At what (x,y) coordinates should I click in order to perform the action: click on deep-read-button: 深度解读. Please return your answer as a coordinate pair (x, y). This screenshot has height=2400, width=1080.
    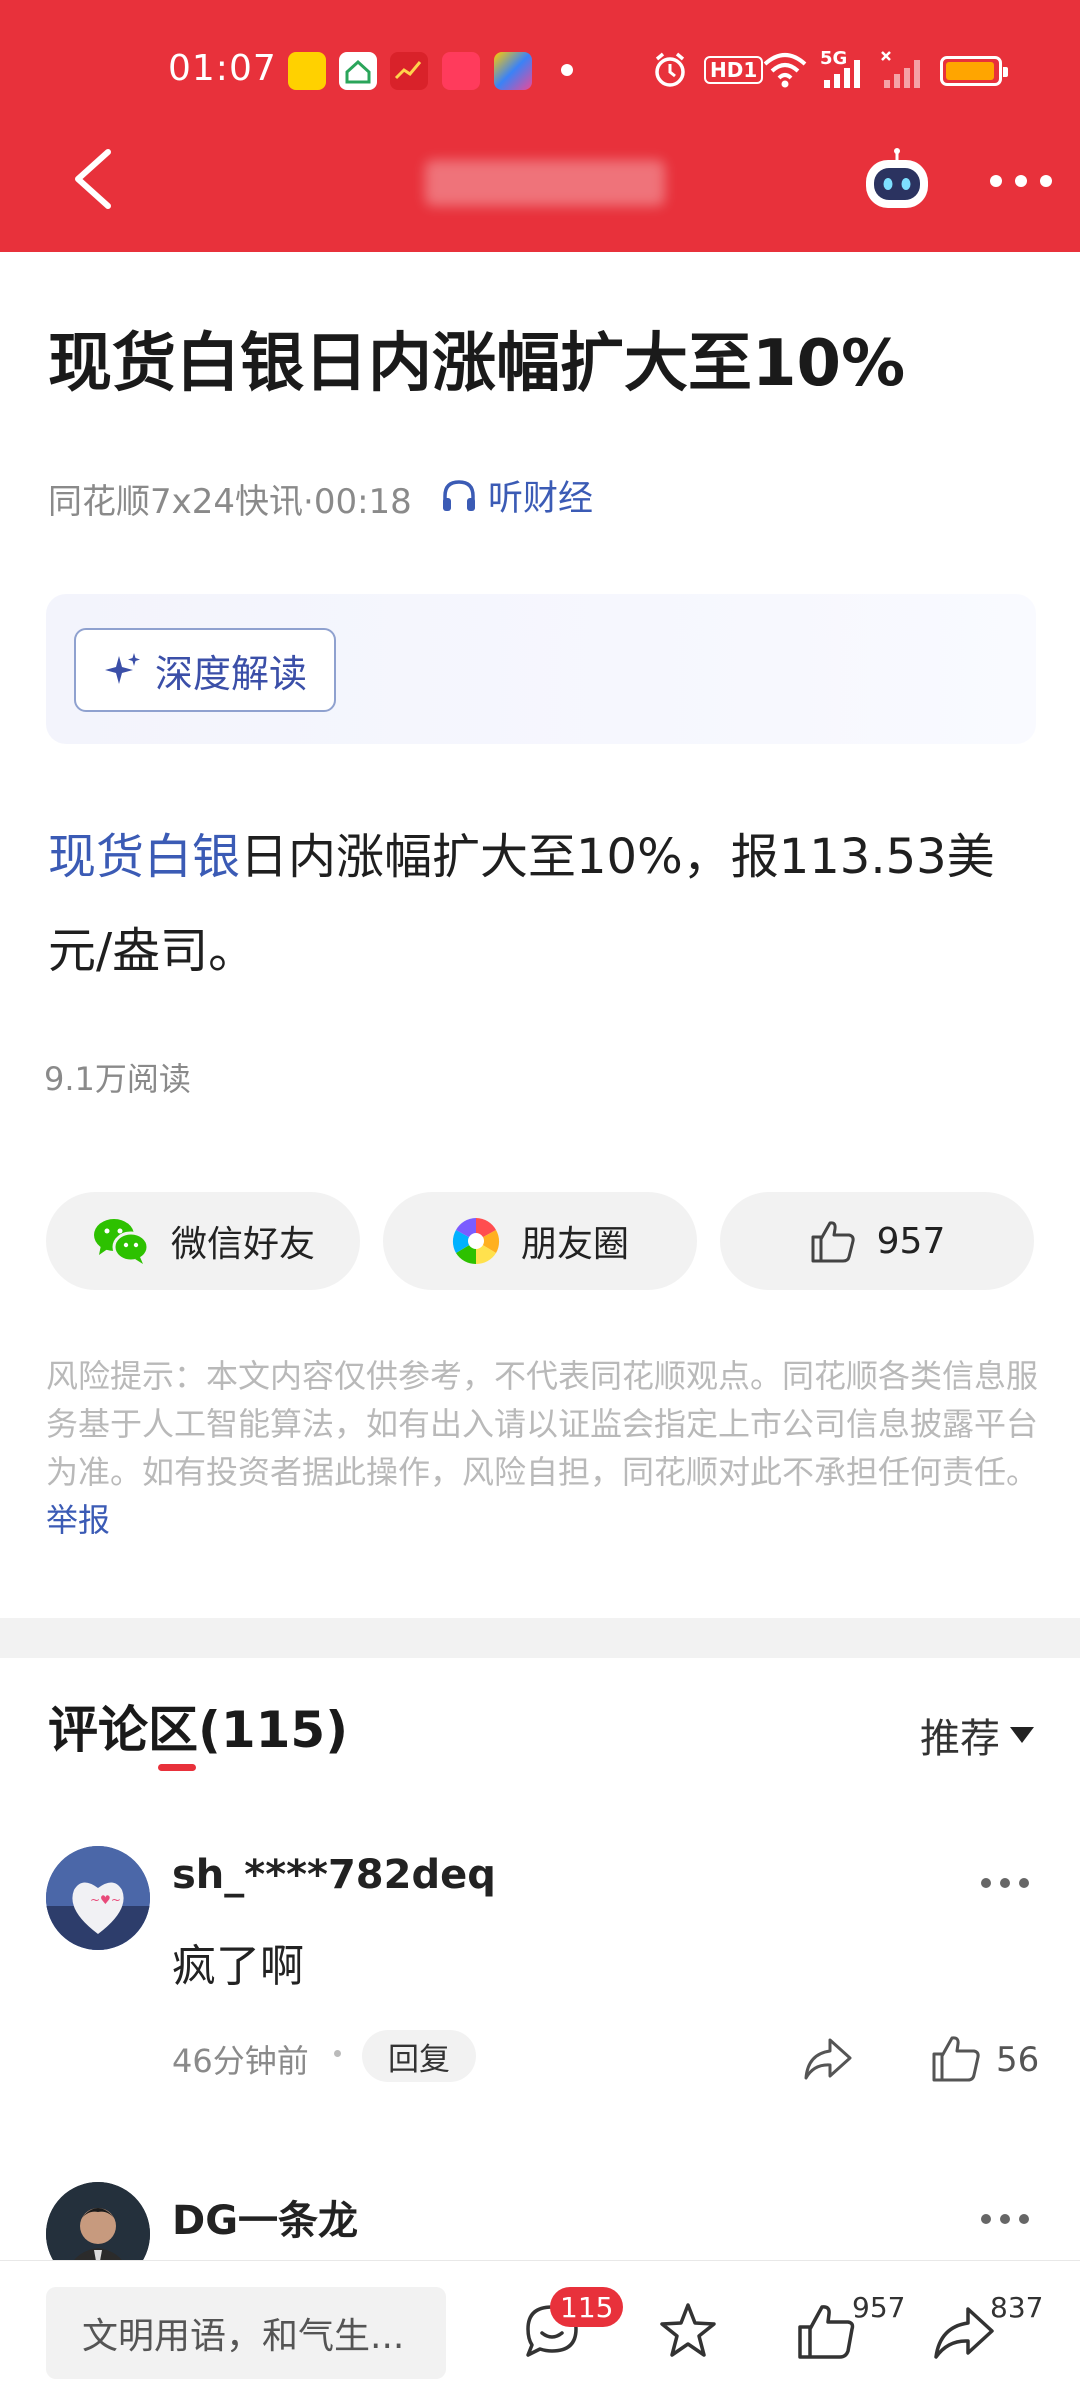
    Looking at the image, I should click on (205, 670).